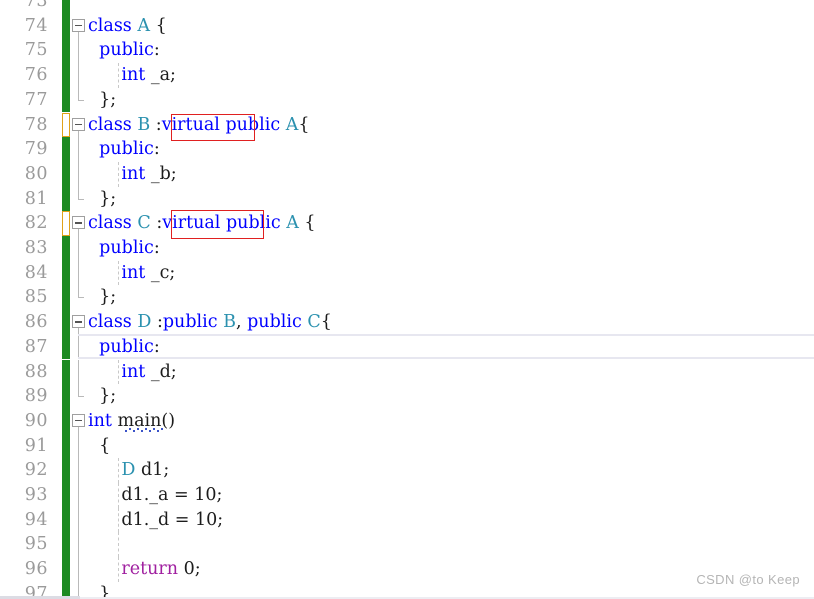 The image size is (814, 599). Describe the element at coordinates (407, 174) in the screenshot. I see `code-line-80: 80 int _b;` at that location.